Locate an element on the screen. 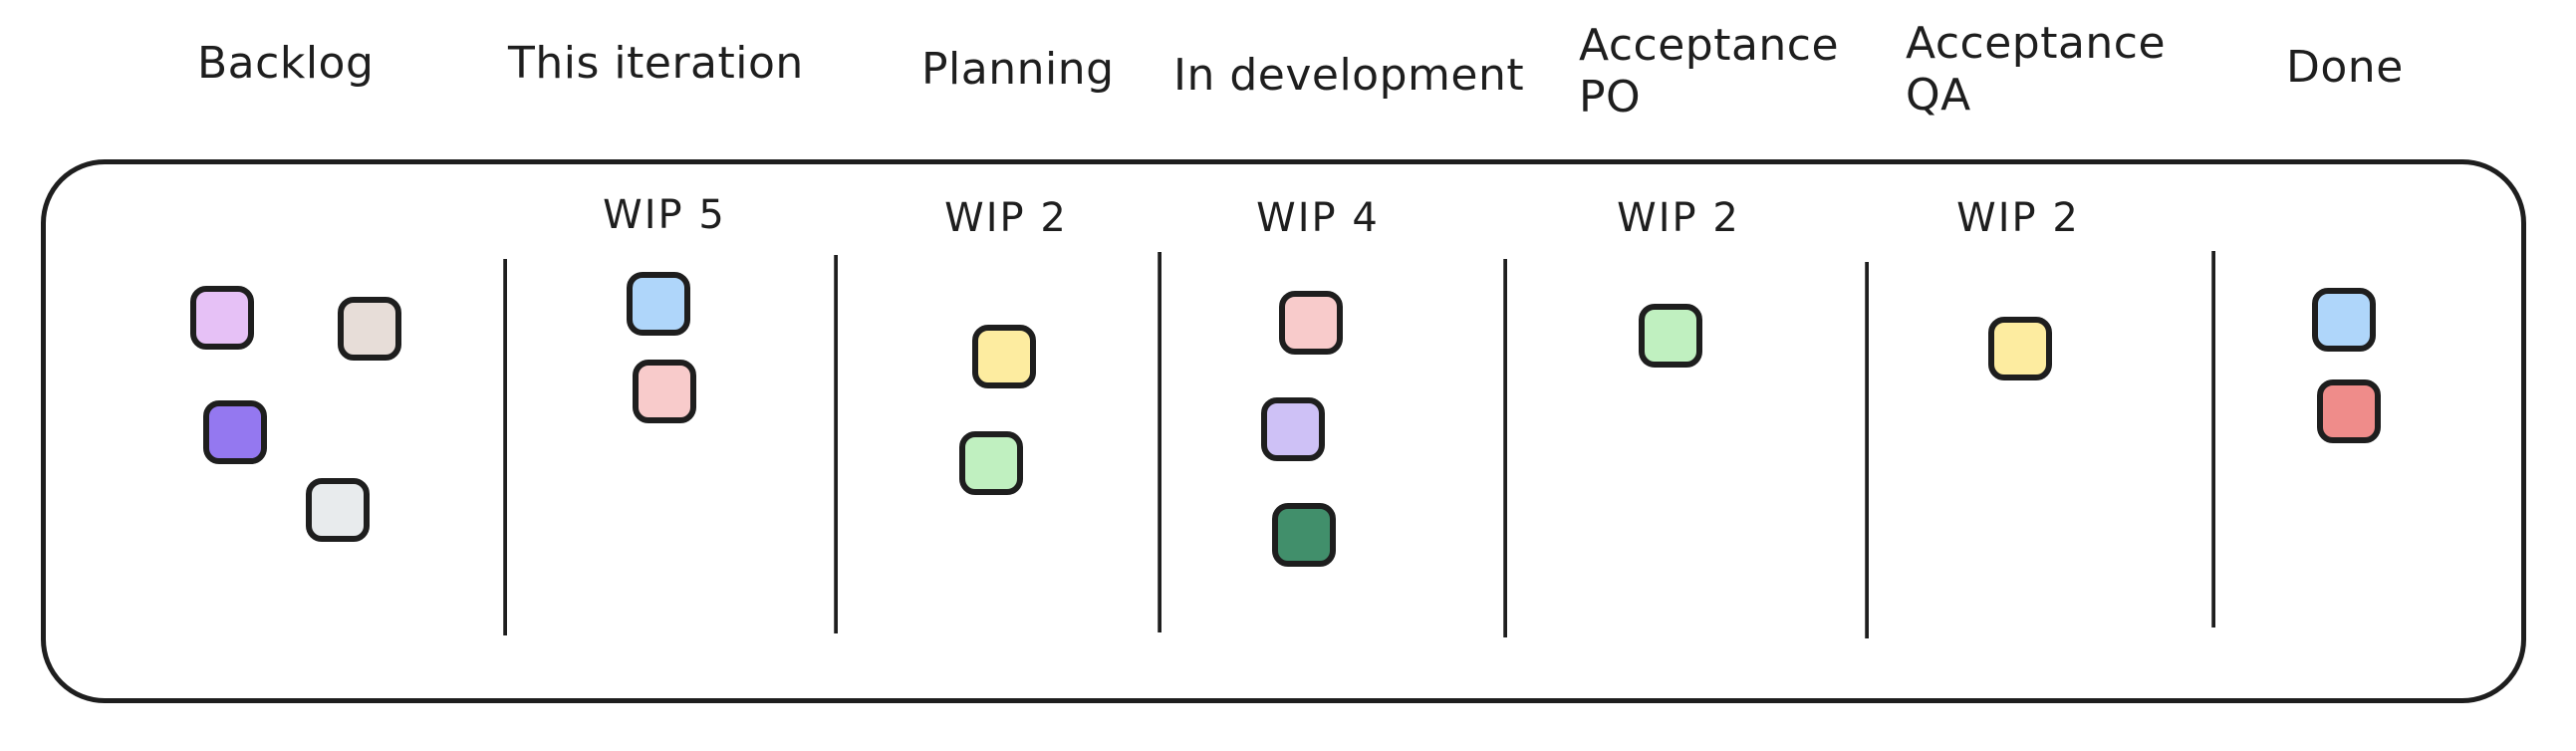 The width and height of the screenshot is (2576, 751). wip-limit-planning: WIP 2 is located at coordinates (1006, 218).